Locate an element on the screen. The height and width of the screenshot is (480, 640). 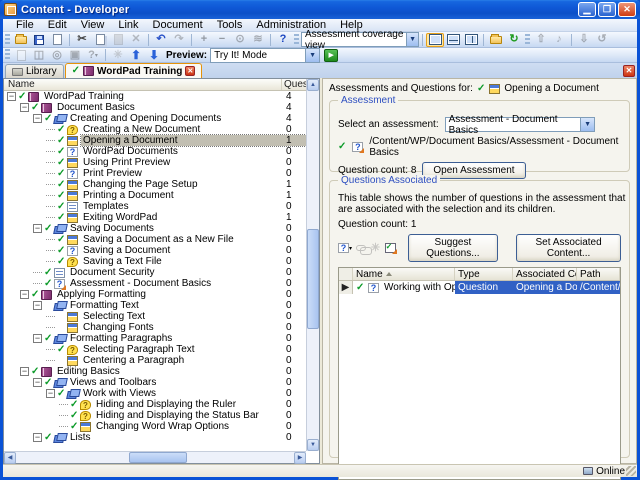
print-preview-icon is located at coordinates (57, 40).